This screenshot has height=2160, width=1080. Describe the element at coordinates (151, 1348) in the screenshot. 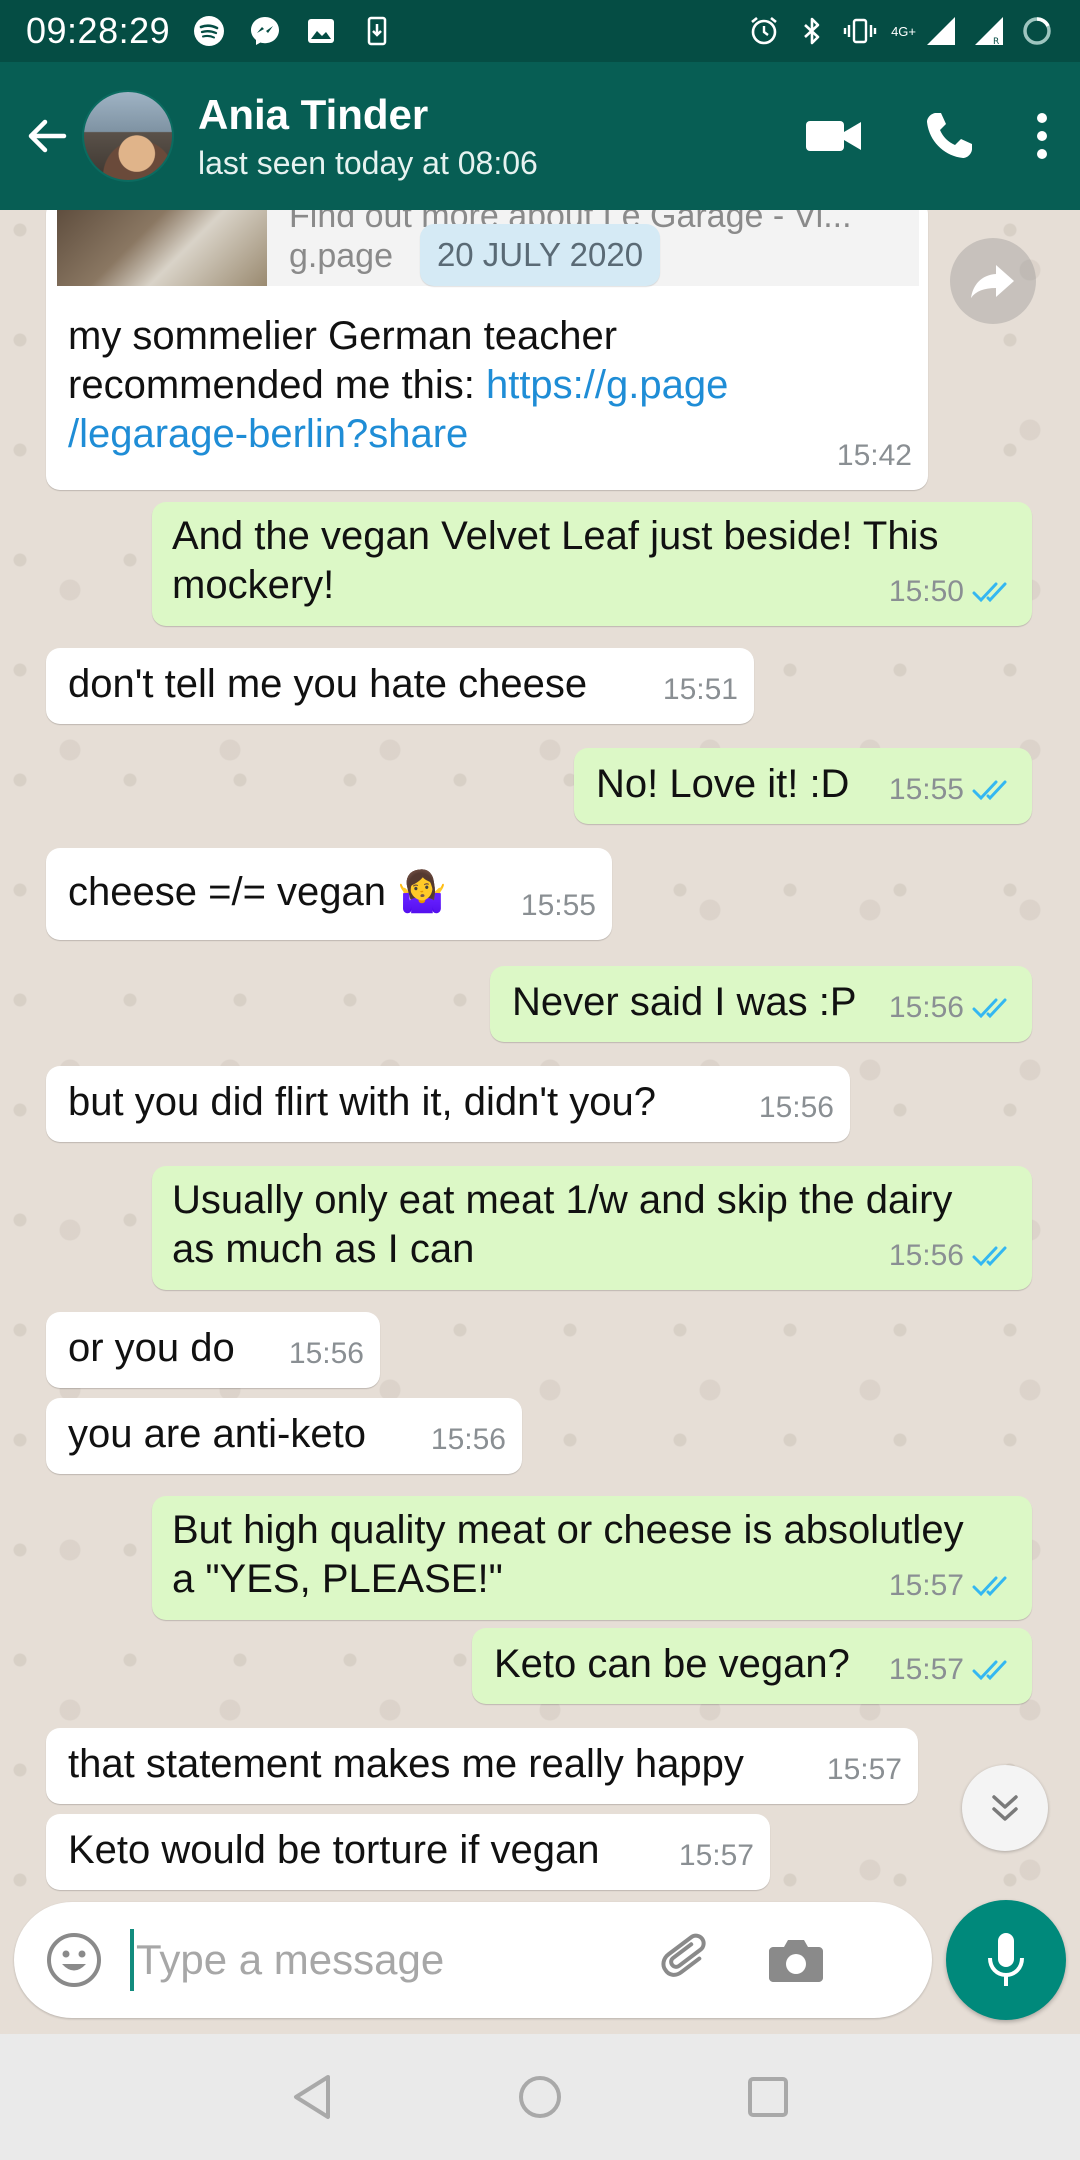

I see `message-text: or you do` at that location.